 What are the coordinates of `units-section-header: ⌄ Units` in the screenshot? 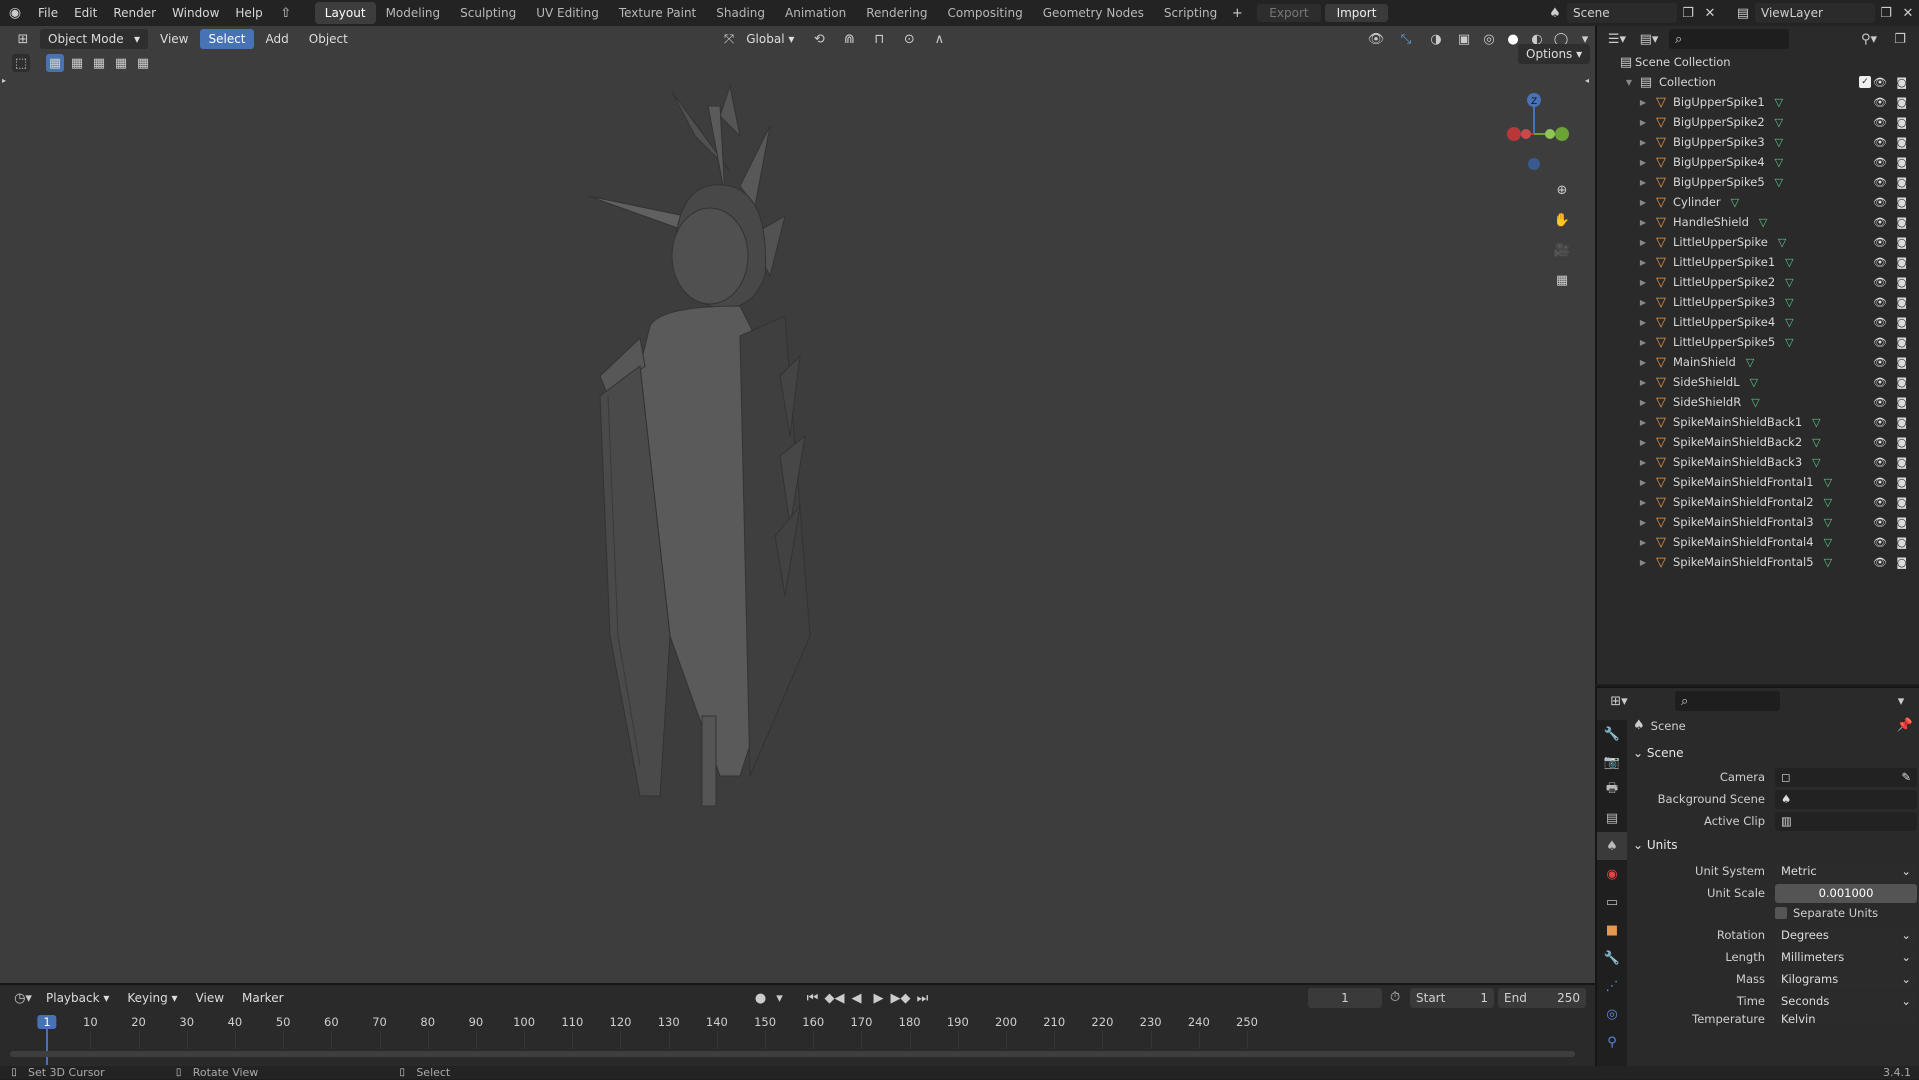 It's located at (1655, 845).